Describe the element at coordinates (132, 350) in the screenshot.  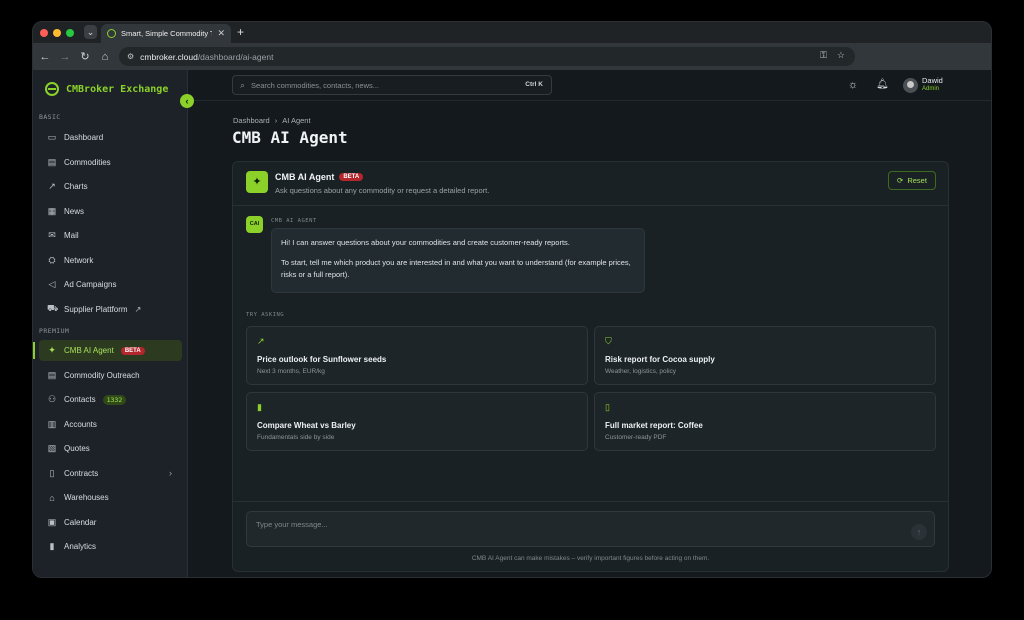
I see `sidebar-badge: BETA` at that location.